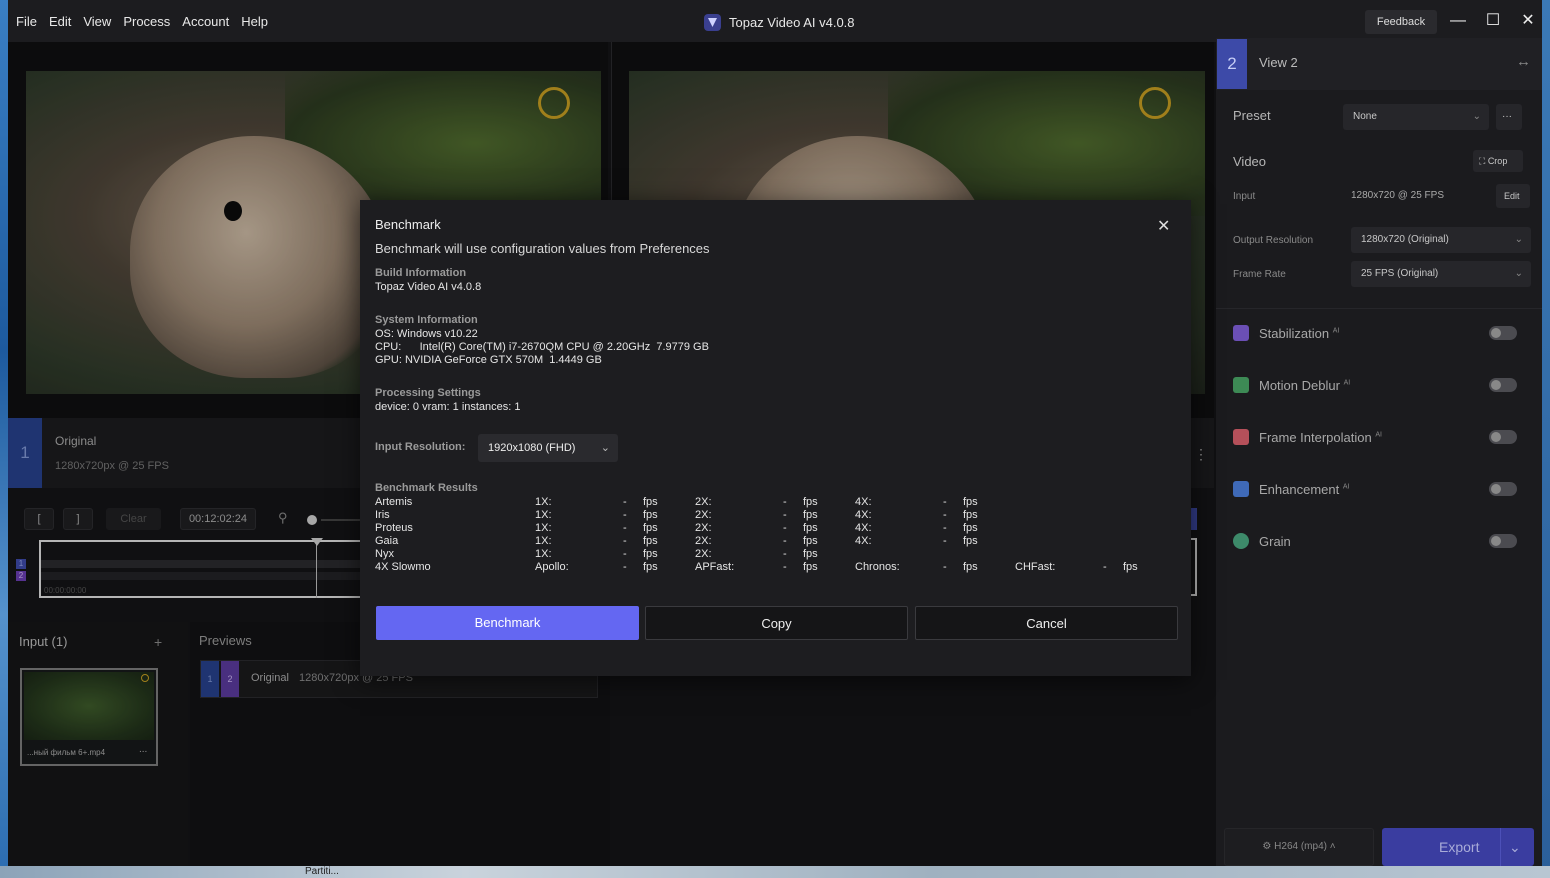  I want to click on add-input-icon: +, so click(158, 642).